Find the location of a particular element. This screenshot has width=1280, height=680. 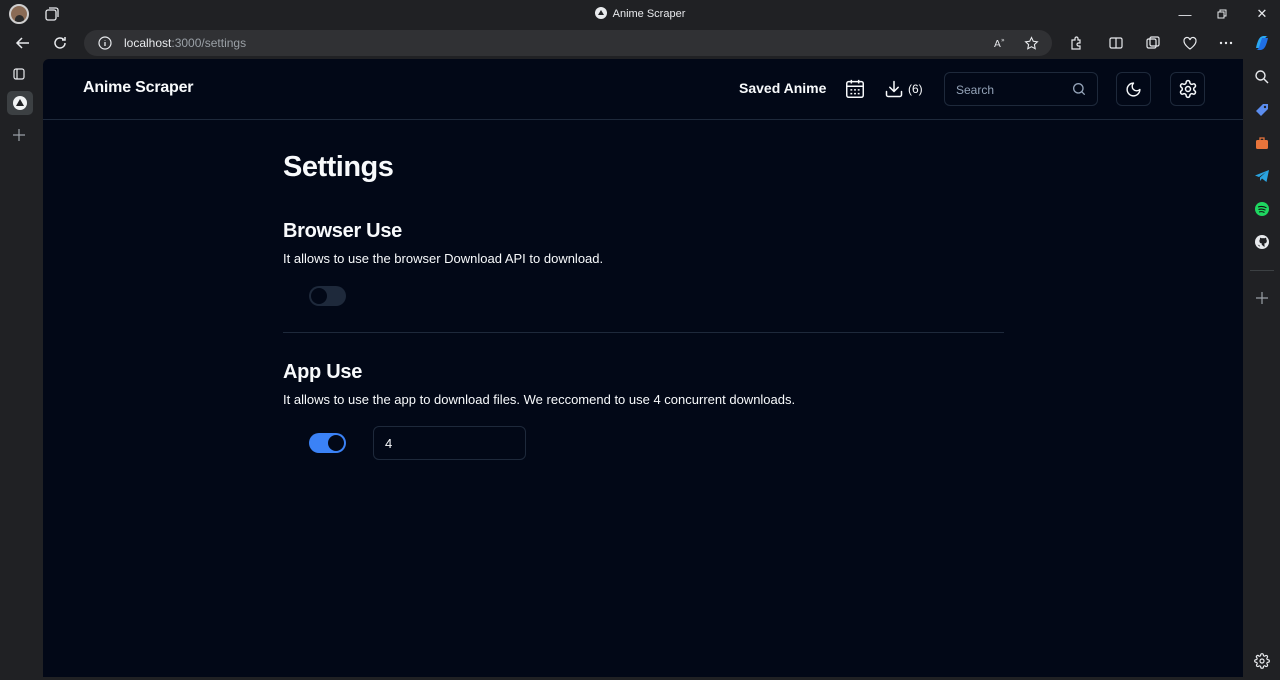

browser-essentials-icon is located at coordinates (1190, 43).